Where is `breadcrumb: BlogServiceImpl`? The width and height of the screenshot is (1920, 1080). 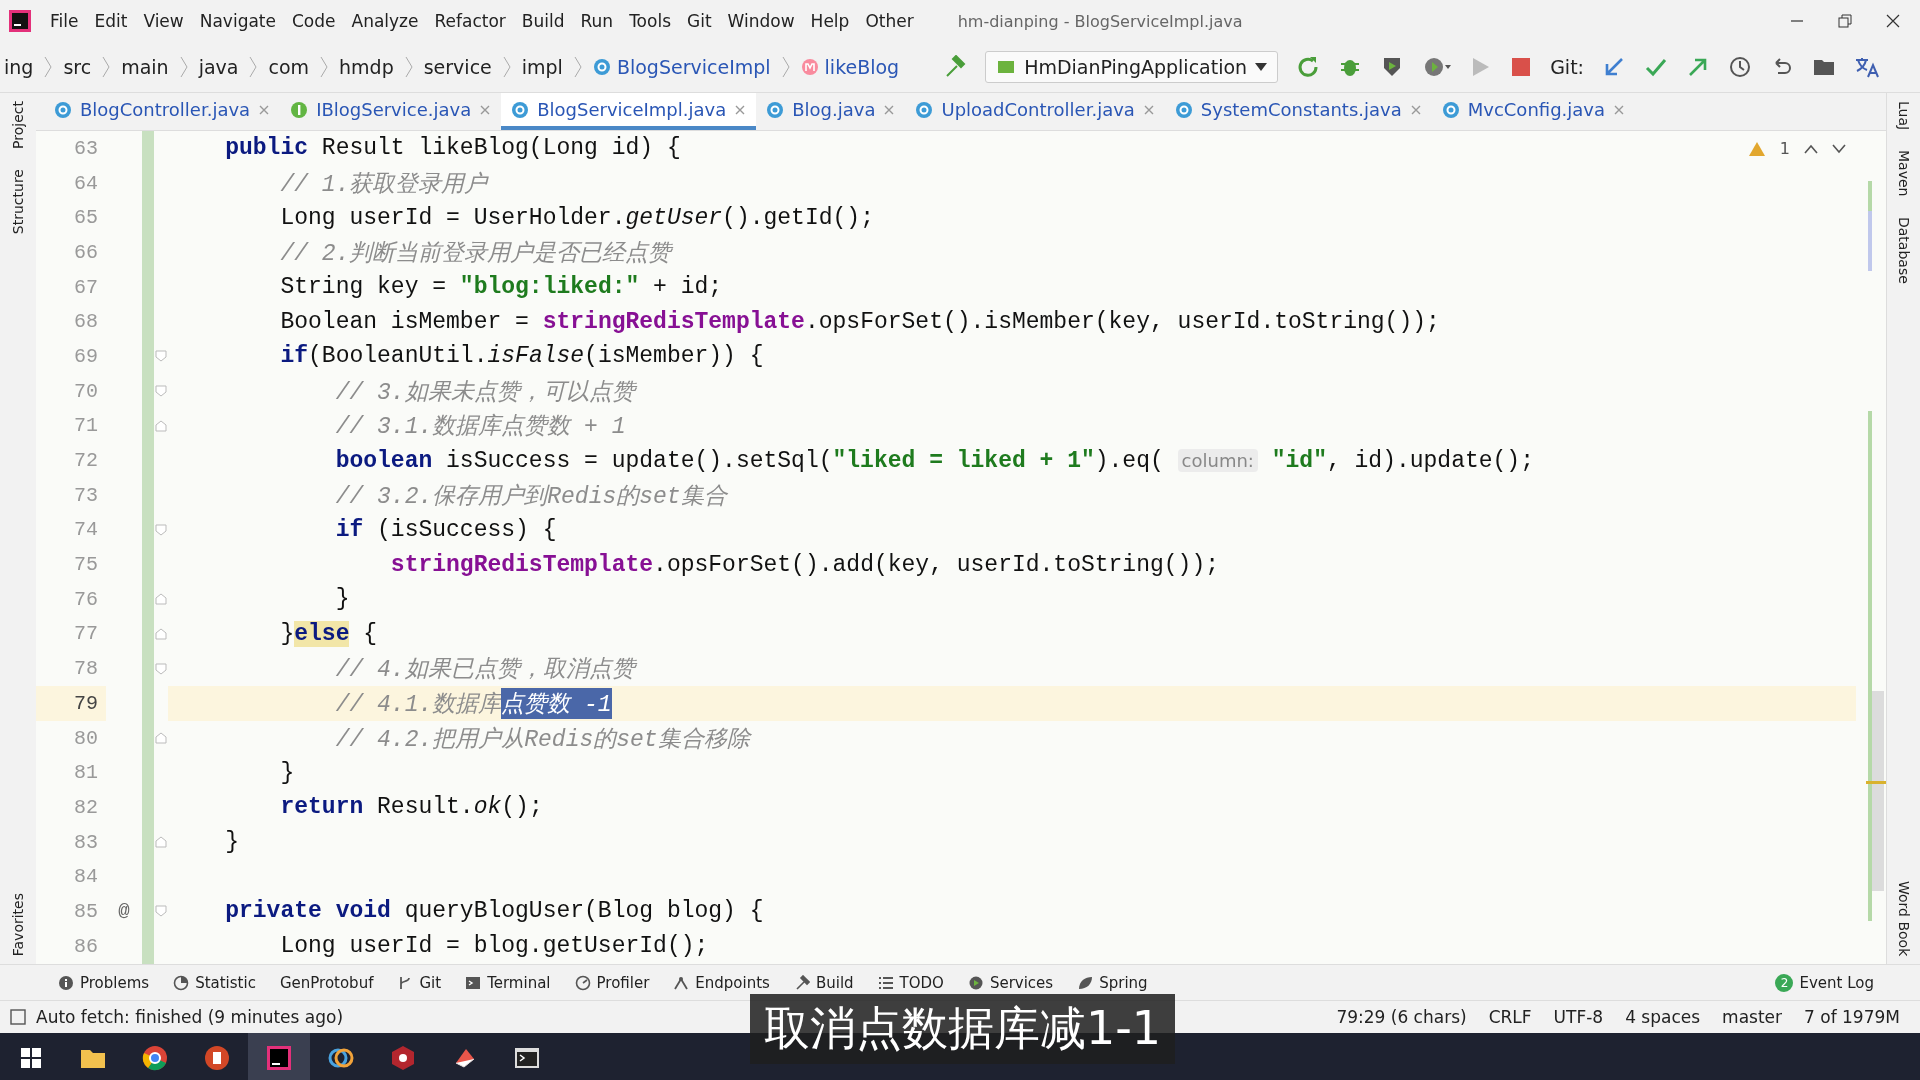 breadcrumb: BlogServiceImpl is located at coordinates (681, 67).